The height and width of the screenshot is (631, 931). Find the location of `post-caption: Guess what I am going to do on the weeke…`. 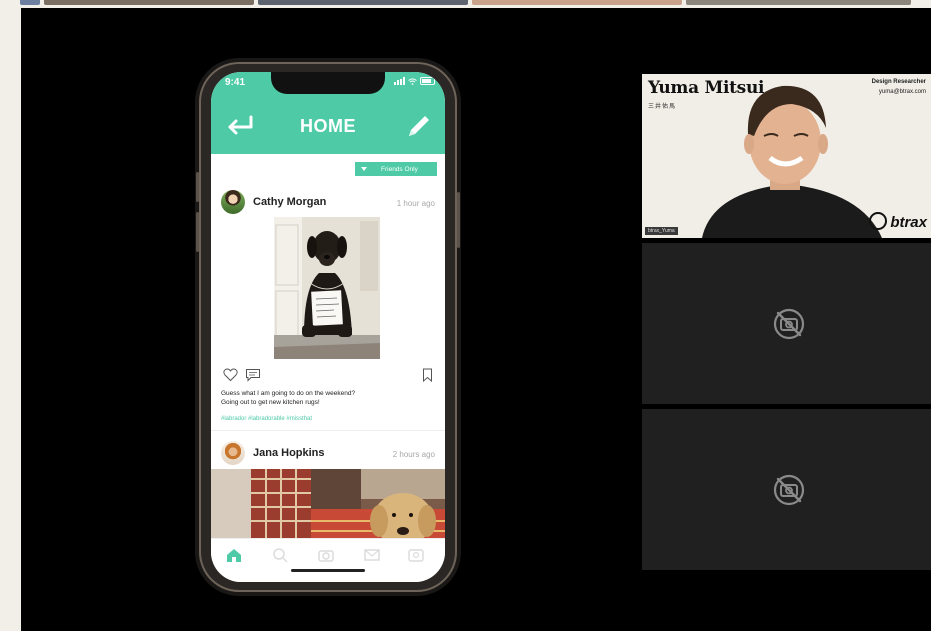

post-caption: Guess what I am going to do on the weeke… is located at coordinates (328, 398).